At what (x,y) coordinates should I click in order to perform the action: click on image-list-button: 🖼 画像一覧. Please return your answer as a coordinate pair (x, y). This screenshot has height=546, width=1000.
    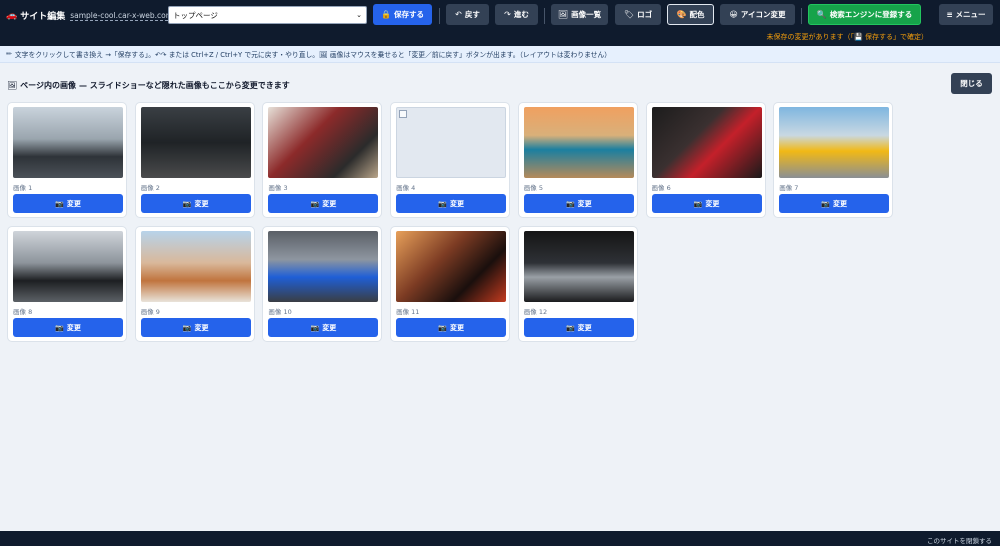
    Looking at the image, I should click on (579, 14).